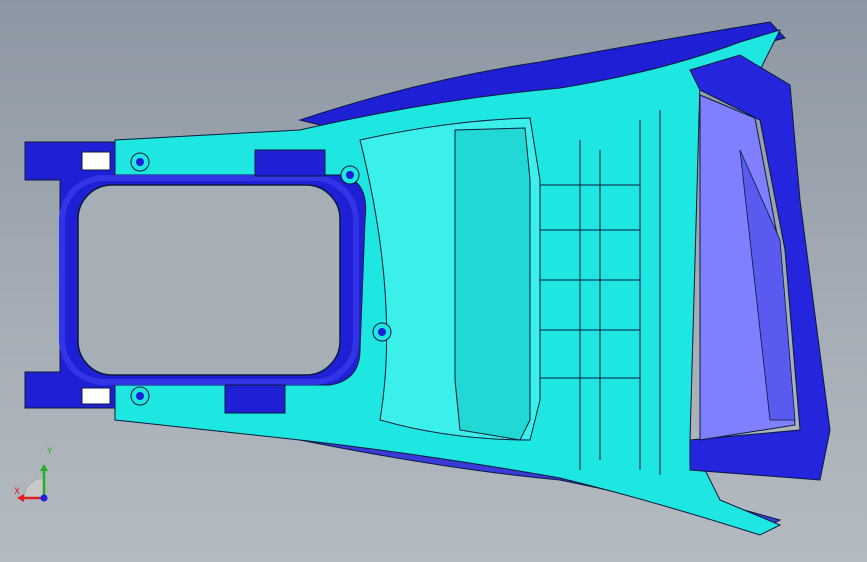 The width and height of the screenshot is (867, 562). What do you see at coordinates (492, 284) in the screenshot?
I see `center-recess` at bounding box center [492, 284].